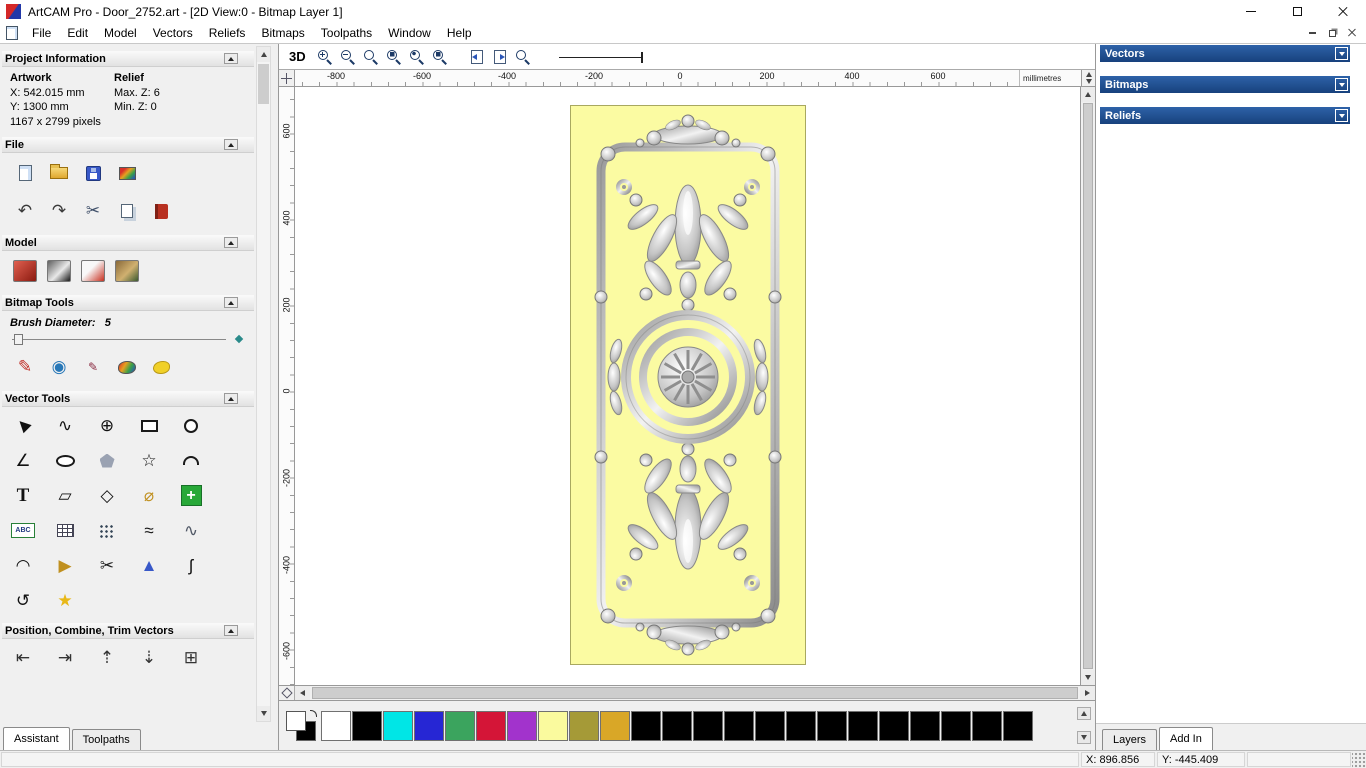 The image size is (1366, 768). What do you see at coordinates (417, 57) in the screenshot?
I see `zoom-fit-icon` at bounding box center [417, 57].